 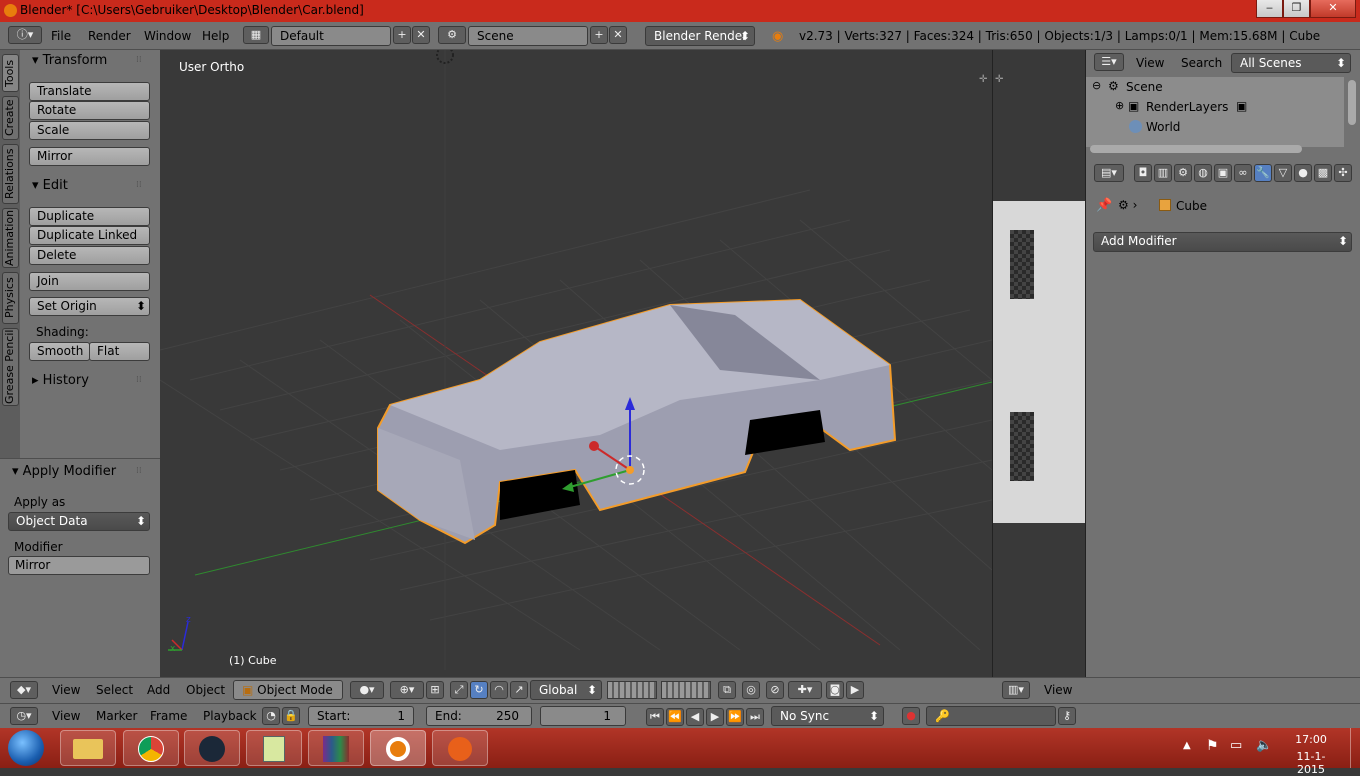 What do you see at coordinates (24, 690) in the screenshot?
I see `editor-type-3d-icon: ◆▾` at bounding box center [24, 690].